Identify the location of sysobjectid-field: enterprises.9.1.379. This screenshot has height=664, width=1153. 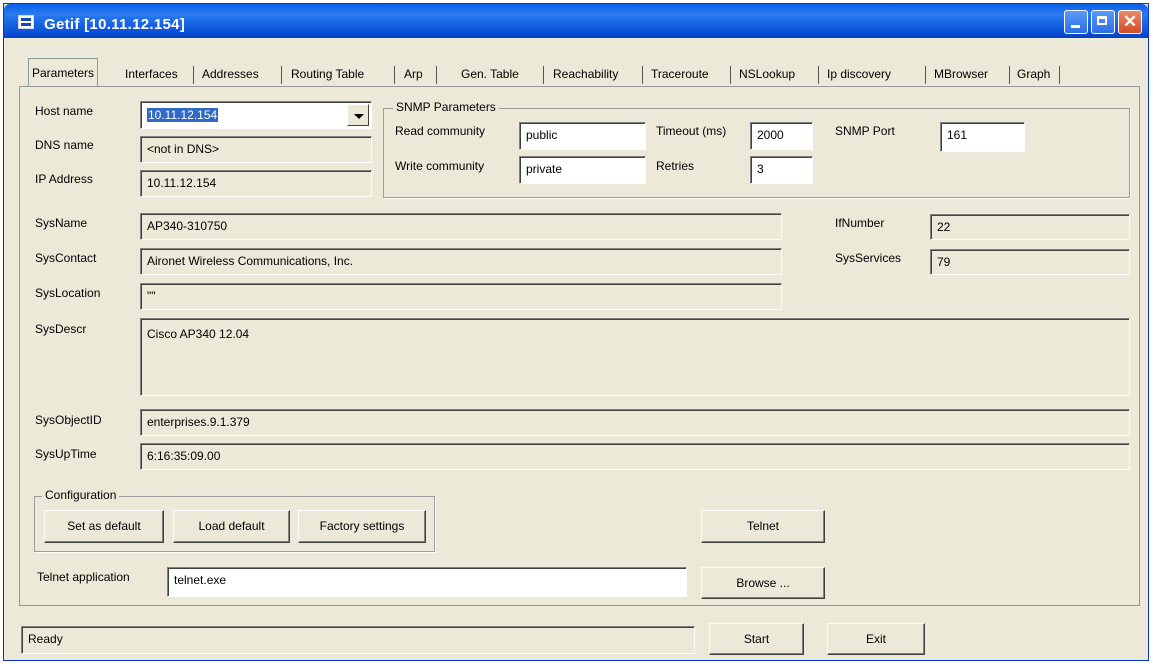
(635, 422).